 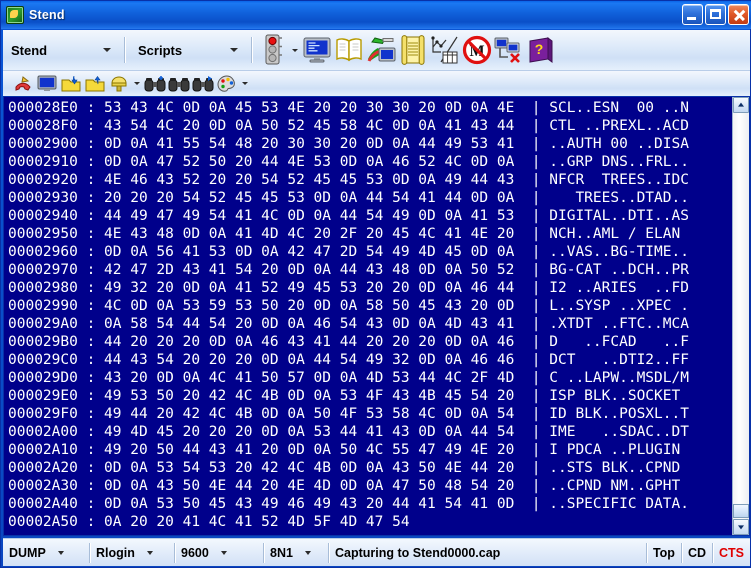 I want to click on script-scroll-button, so click(x=413, y=50).